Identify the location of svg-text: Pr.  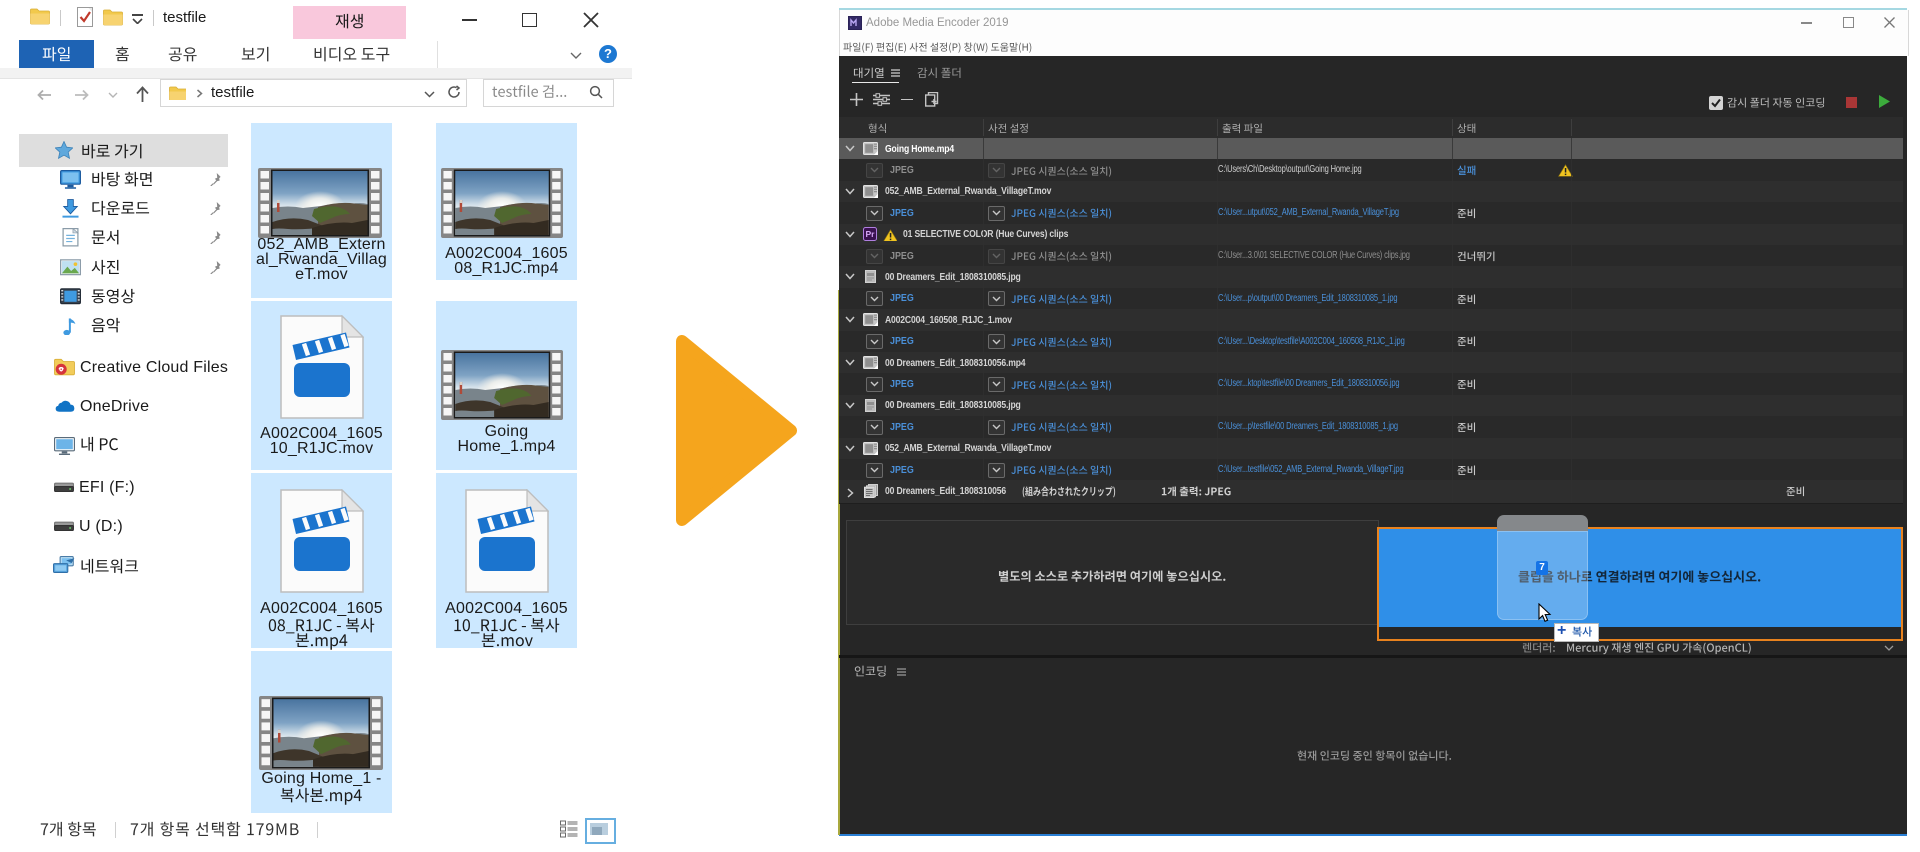
(871, 234).